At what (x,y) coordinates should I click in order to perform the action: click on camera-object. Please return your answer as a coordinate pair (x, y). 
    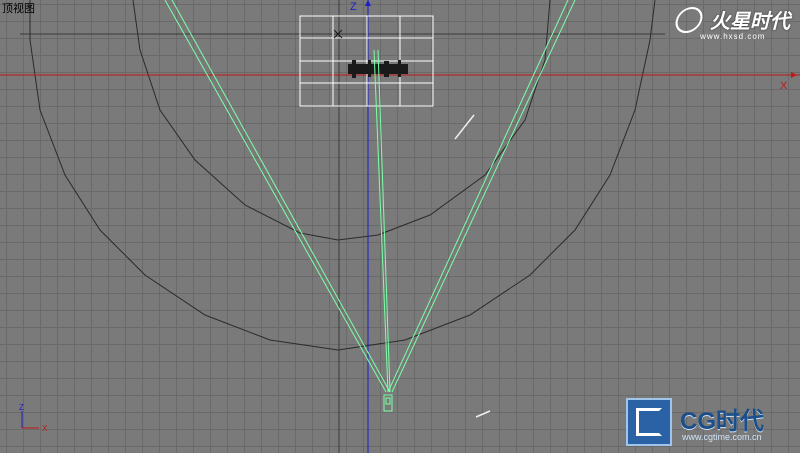
    Looking at the image, I should click on (388, 403).